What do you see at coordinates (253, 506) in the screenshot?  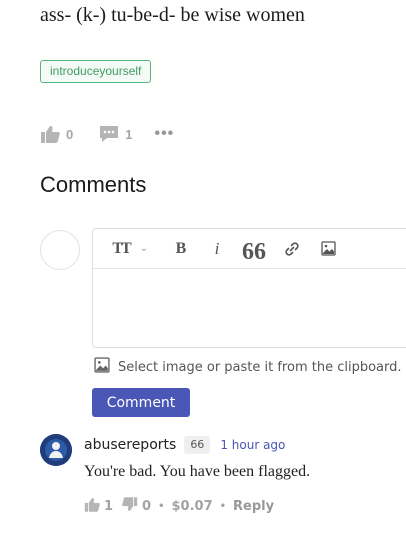 I see `reply-button: Reply` at bounding box center [253, 506].